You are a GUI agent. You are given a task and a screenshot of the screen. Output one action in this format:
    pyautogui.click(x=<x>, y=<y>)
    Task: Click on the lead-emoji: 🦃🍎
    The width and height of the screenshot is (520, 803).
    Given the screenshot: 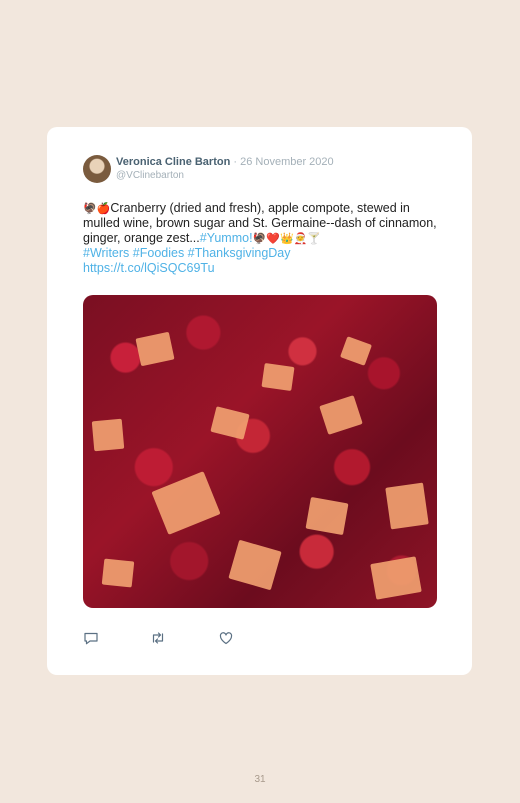 What is the action you would take?
    pyautogui.click(x=97, y=208)
    